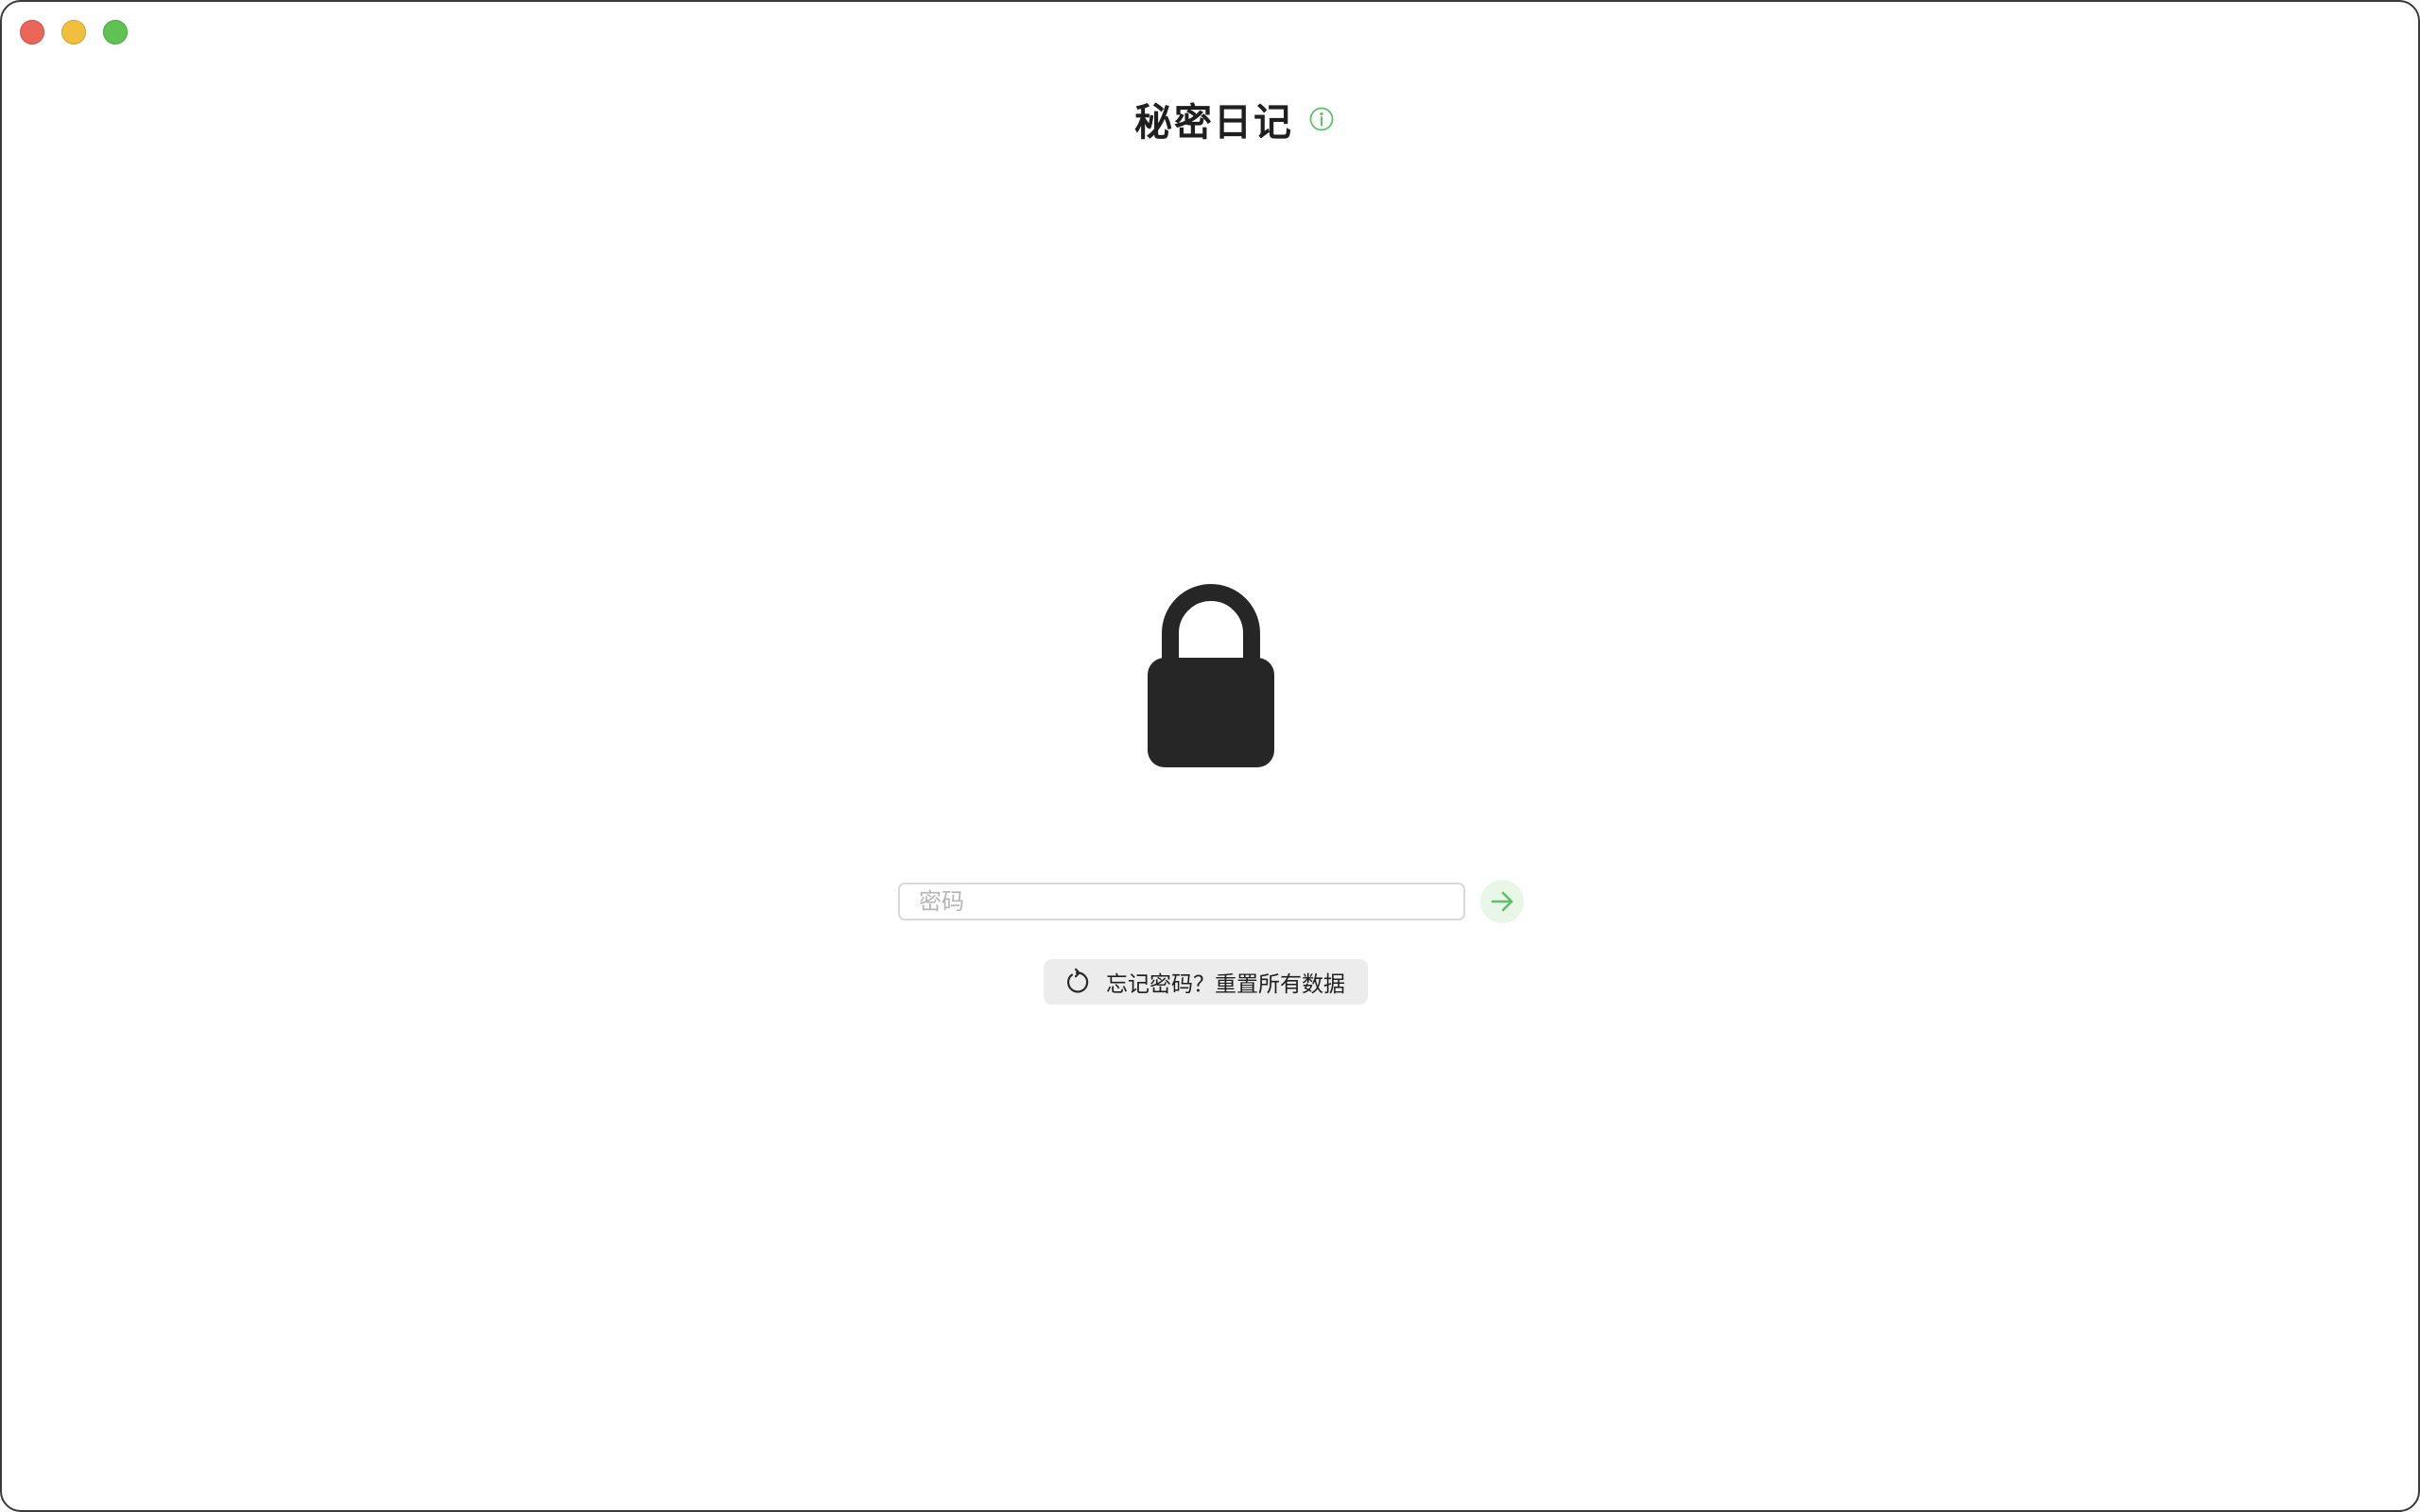 The width and height of the screenshot is (2420, 1512). What do you see at coordinates (1077, 982) in the screenshot?
I see `reset-arrow-icon` at bounding box center [1077, 982].